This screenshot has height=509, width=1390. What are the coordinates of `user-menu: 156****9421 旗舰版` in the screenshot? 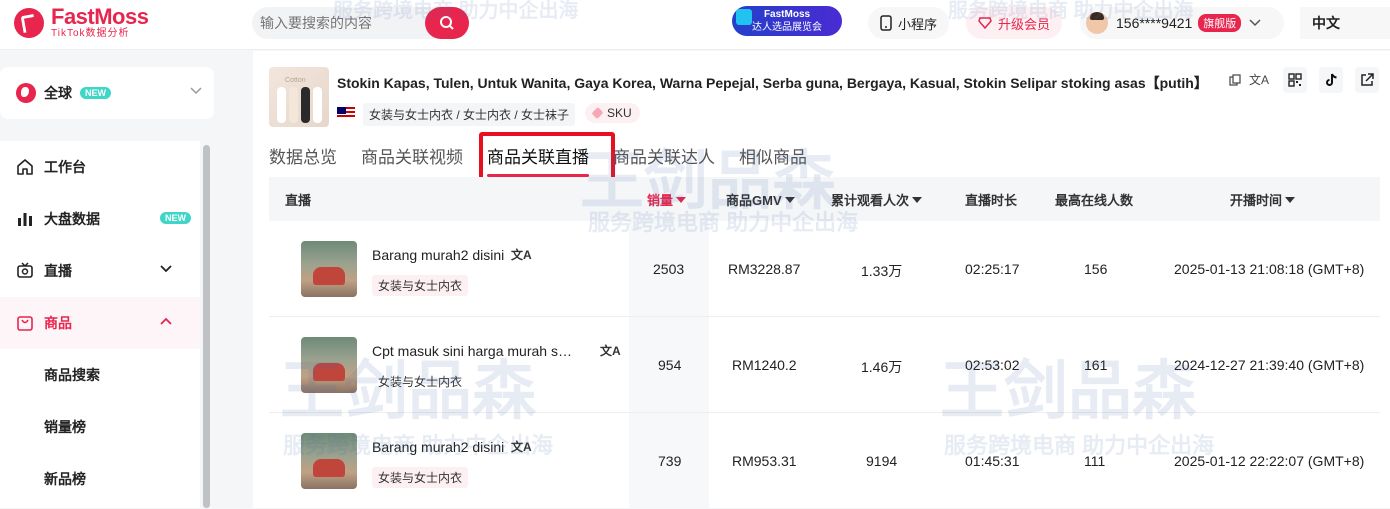 It's located at (1182, 23).